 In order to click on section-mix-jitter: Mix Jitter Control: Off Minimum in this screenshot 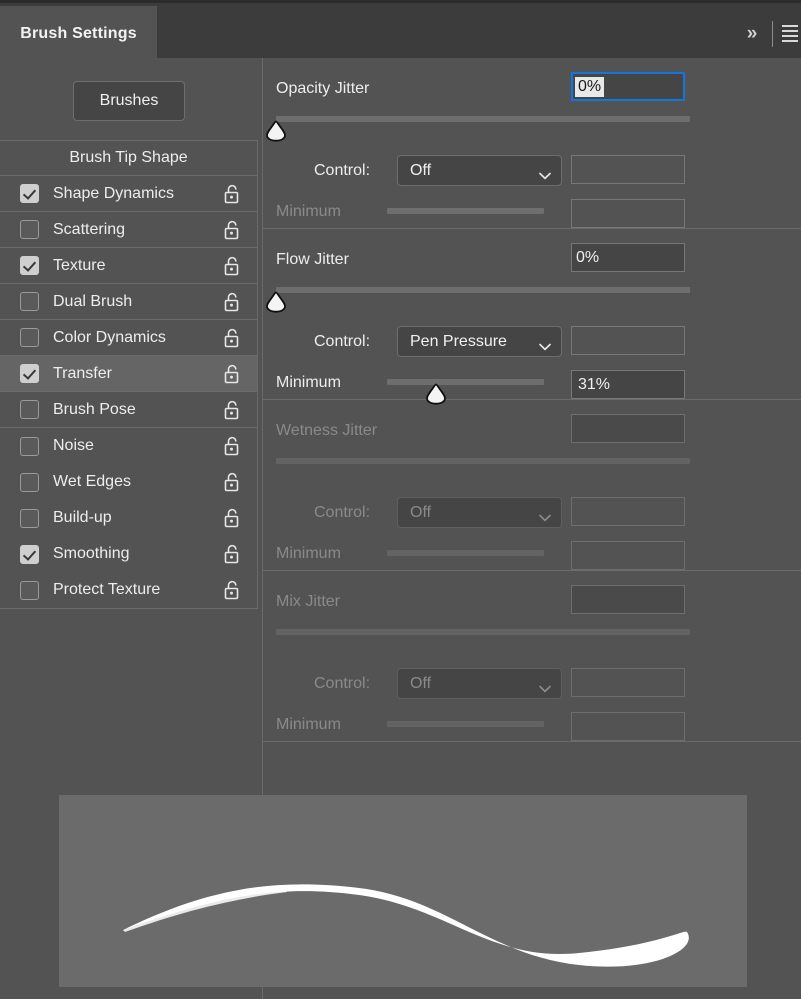, I will do `click(532, 656)`.